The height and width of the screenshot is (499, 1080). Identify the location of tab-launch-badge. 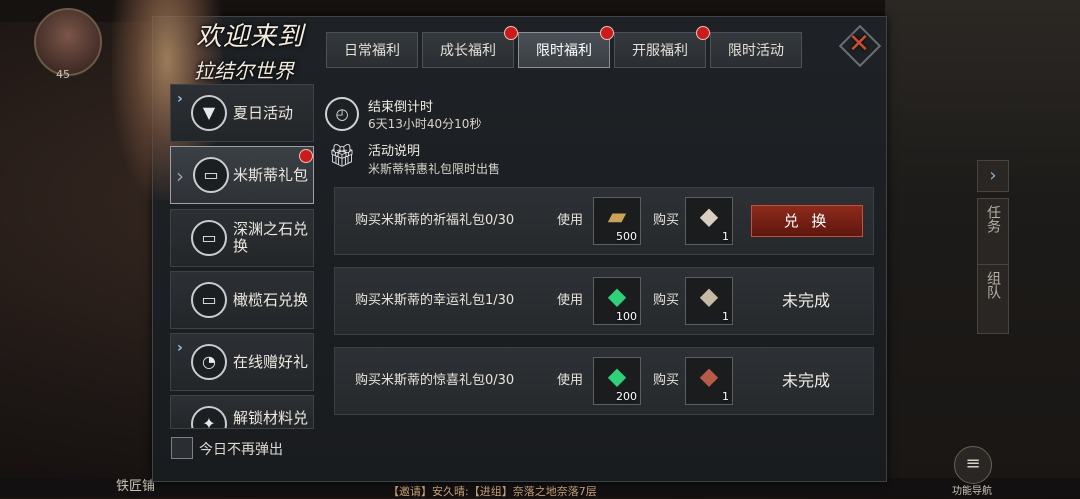
(703, 33).